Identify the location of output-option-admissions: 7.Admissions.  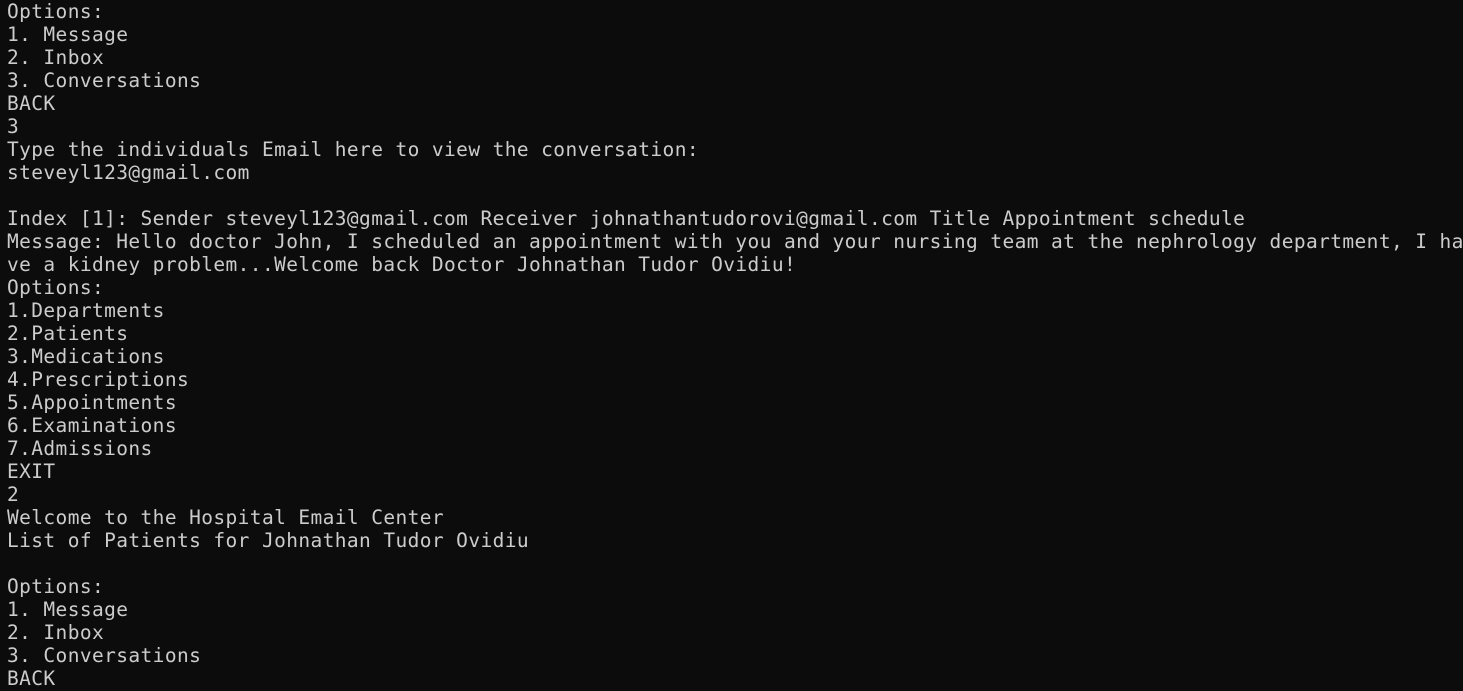
(80, 448).